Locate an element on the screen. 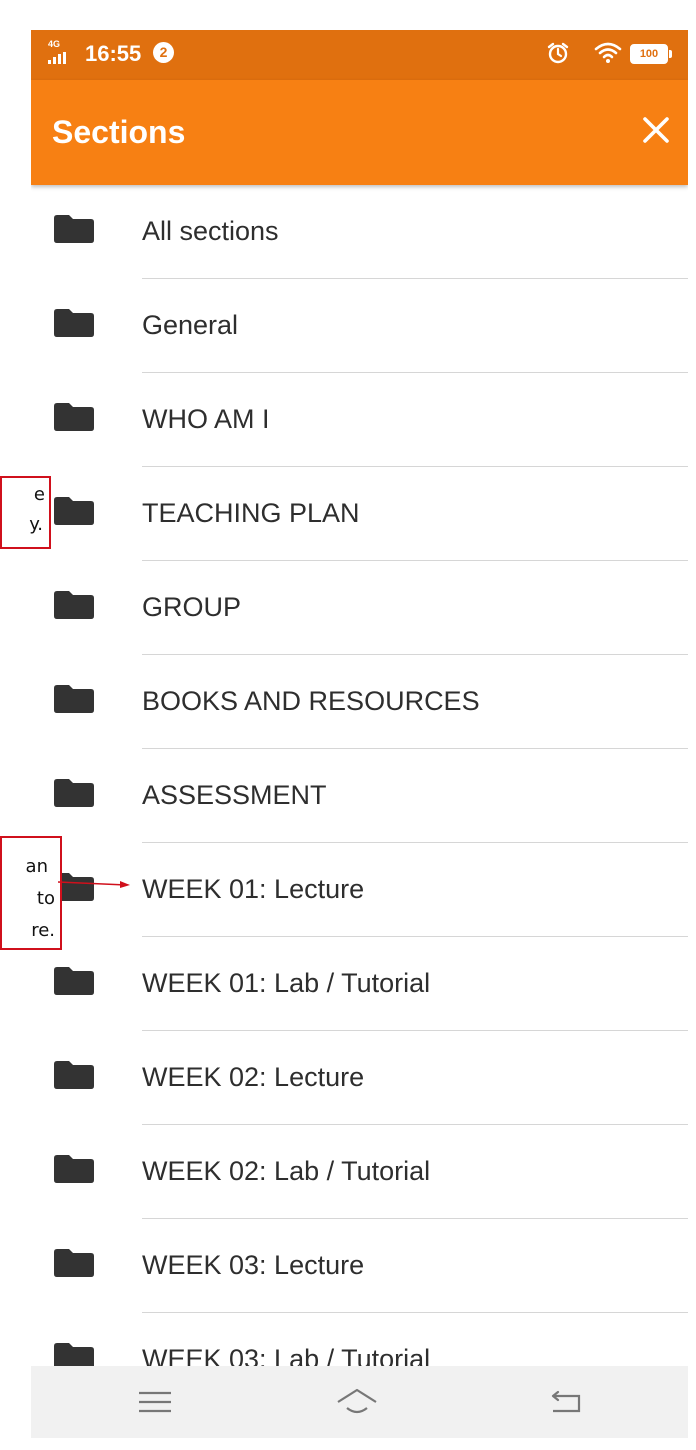 Image resolution: width=696 pixels, height=1450 pixels. section-item: WEEK 02: Lab / Tutorial is located at coordinates (359, 1172).